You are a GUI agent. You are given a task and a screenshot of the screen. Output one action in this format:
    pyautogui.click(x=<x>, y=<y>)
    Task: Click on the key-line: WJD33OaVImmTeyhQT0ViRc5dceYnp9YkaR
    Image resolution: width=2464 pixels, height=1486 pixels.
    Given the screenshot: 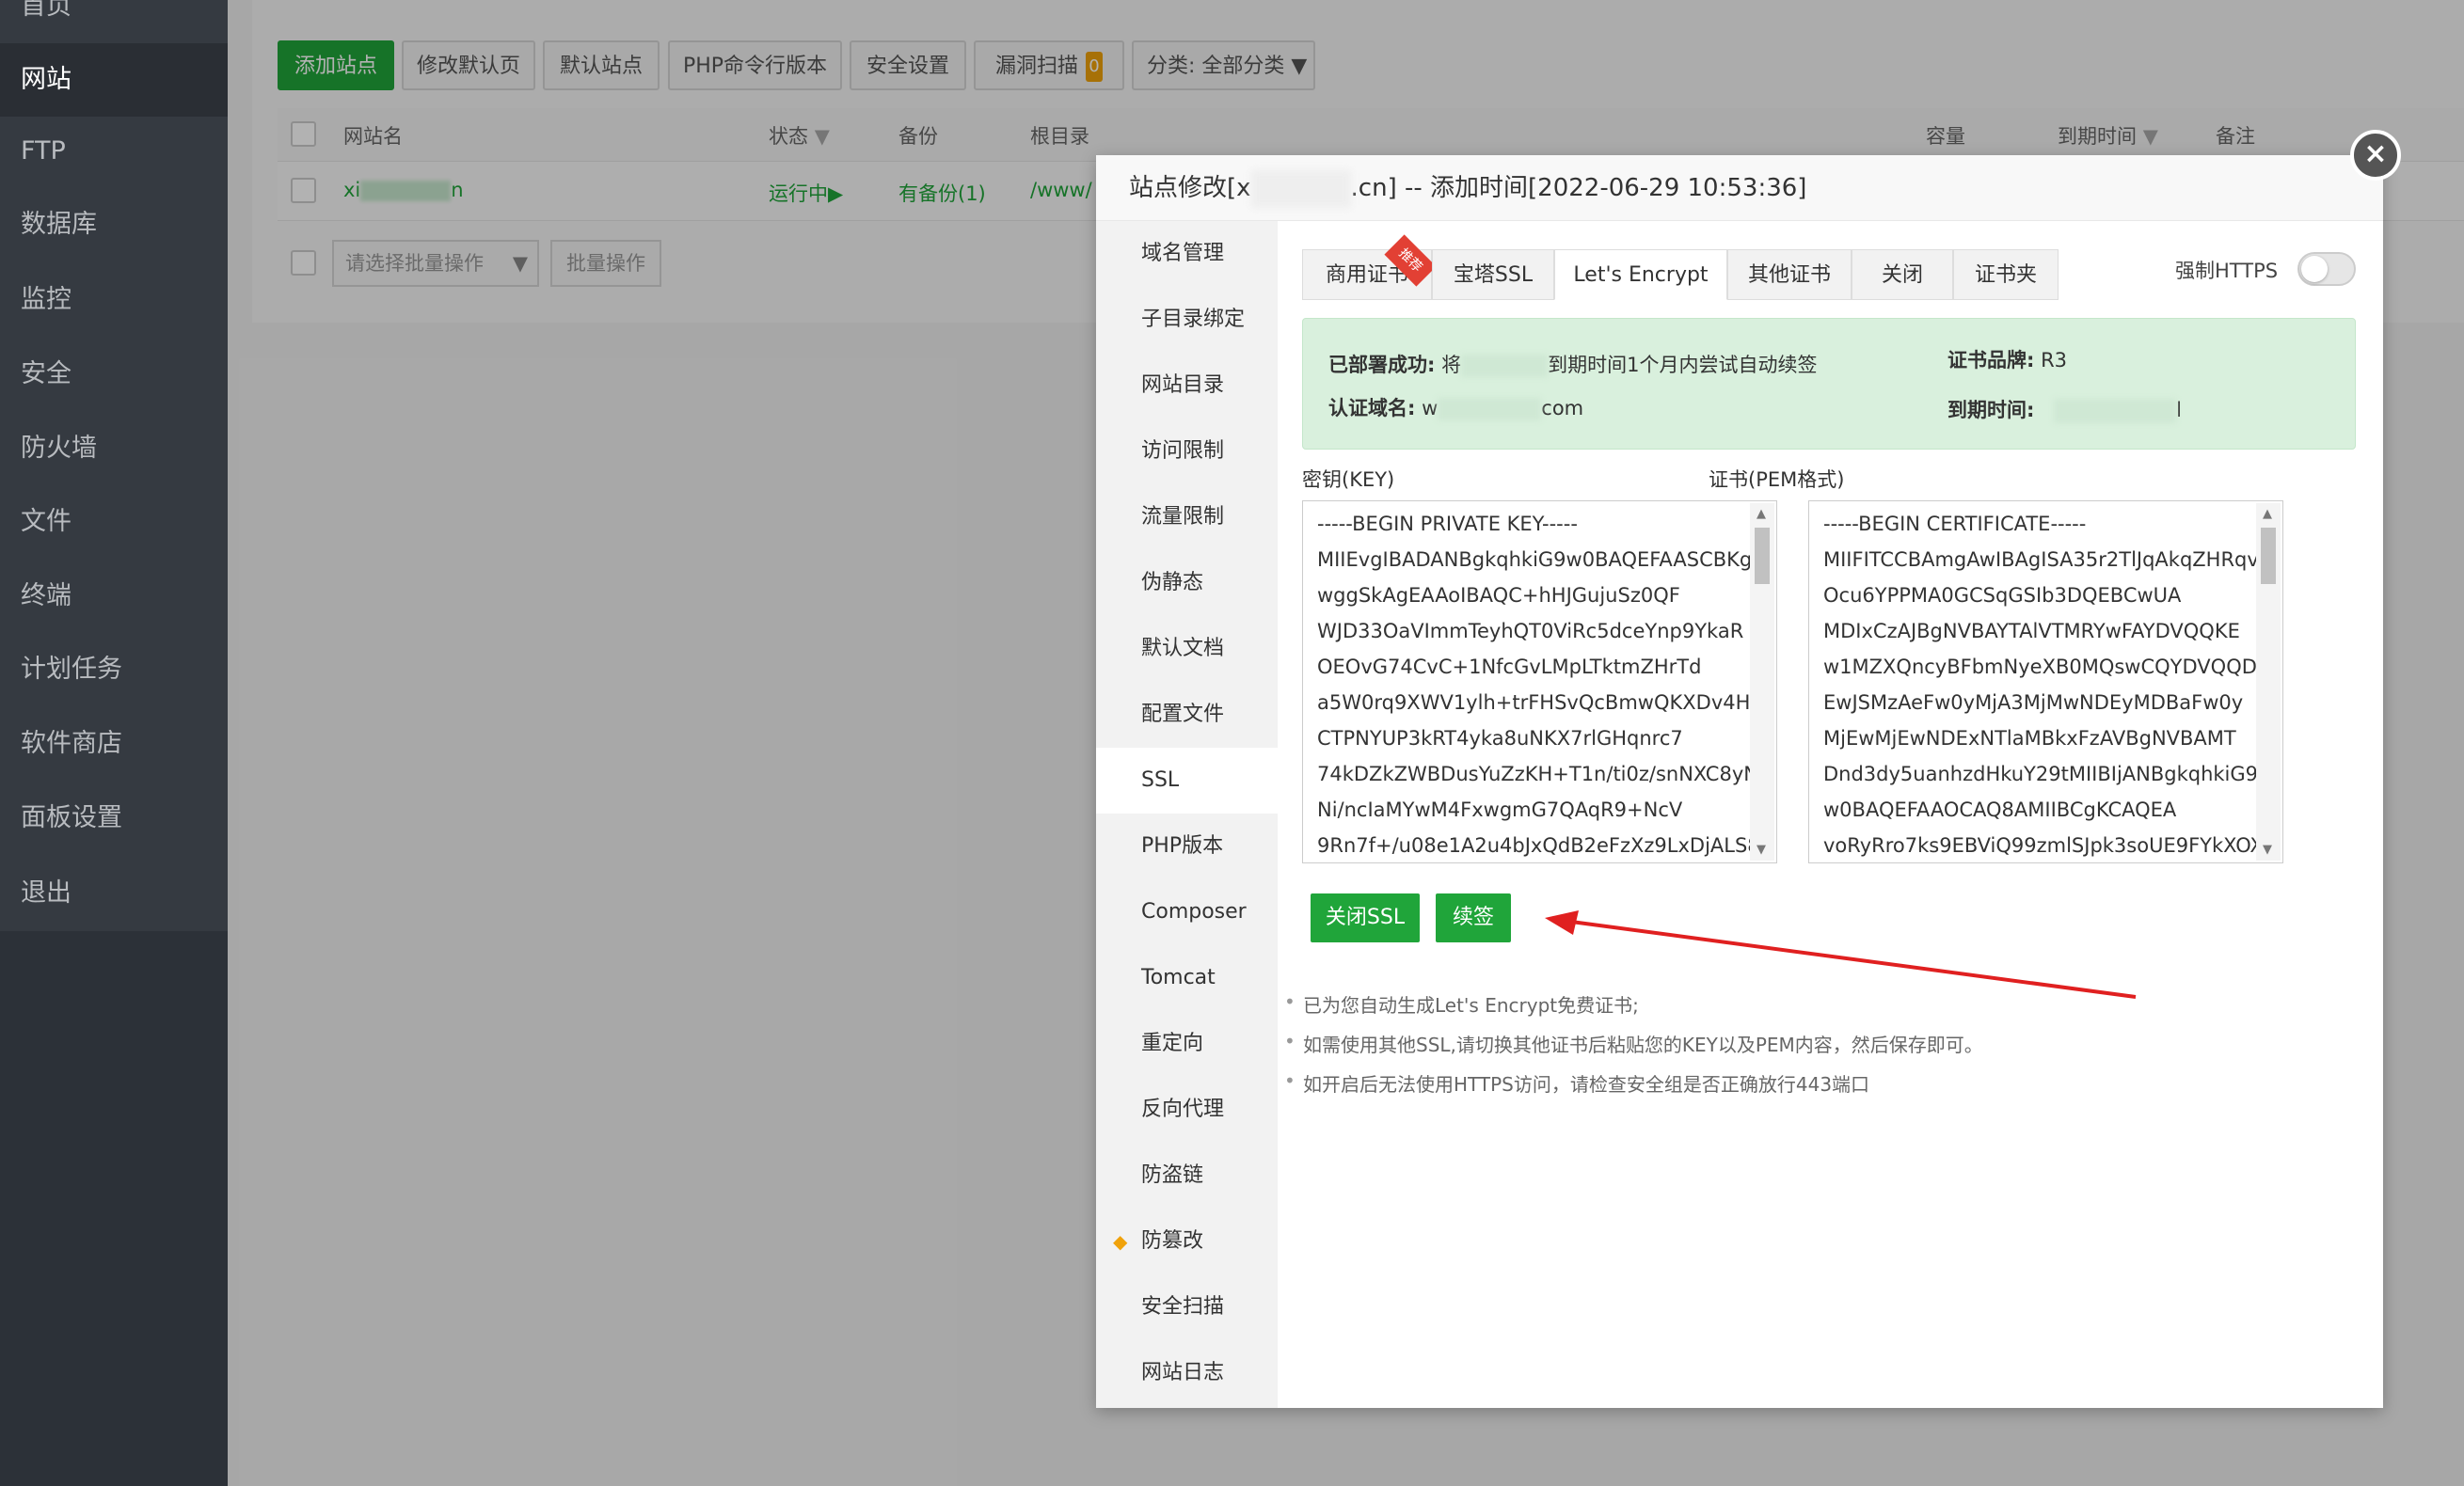 What is the action you would take?
    pyautogui.click(x=1530, y=631)
    